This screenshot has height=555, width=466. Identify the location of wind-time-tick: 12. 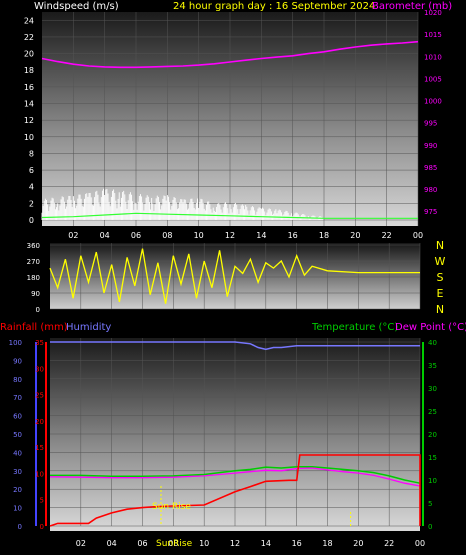
(230, 235).